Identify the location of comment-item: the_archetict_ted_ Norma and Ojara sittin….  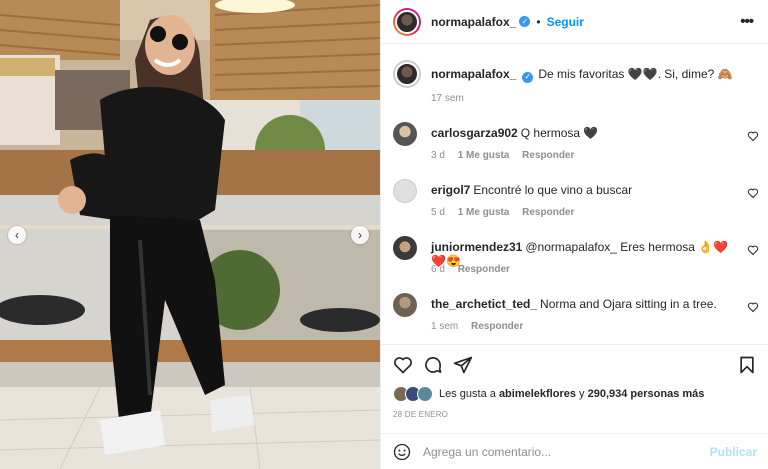
(578, 315).